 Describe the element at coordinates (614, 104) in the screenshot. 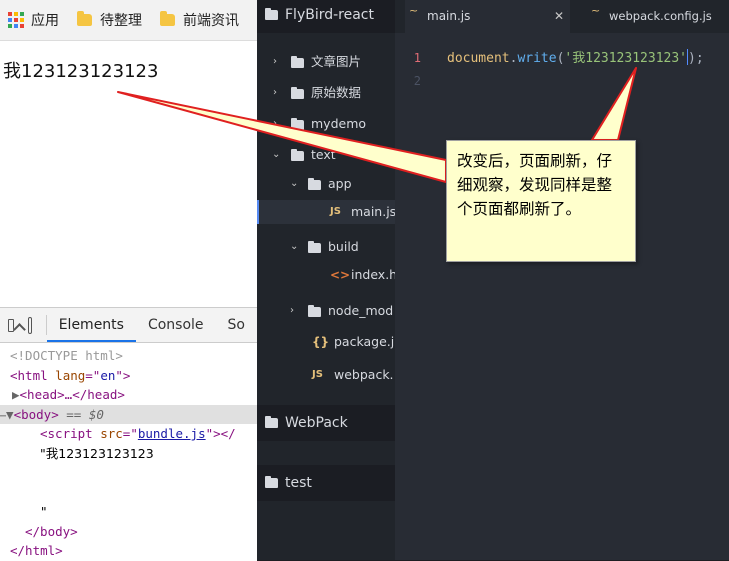

I see `arrow-to-code-line` at that location.